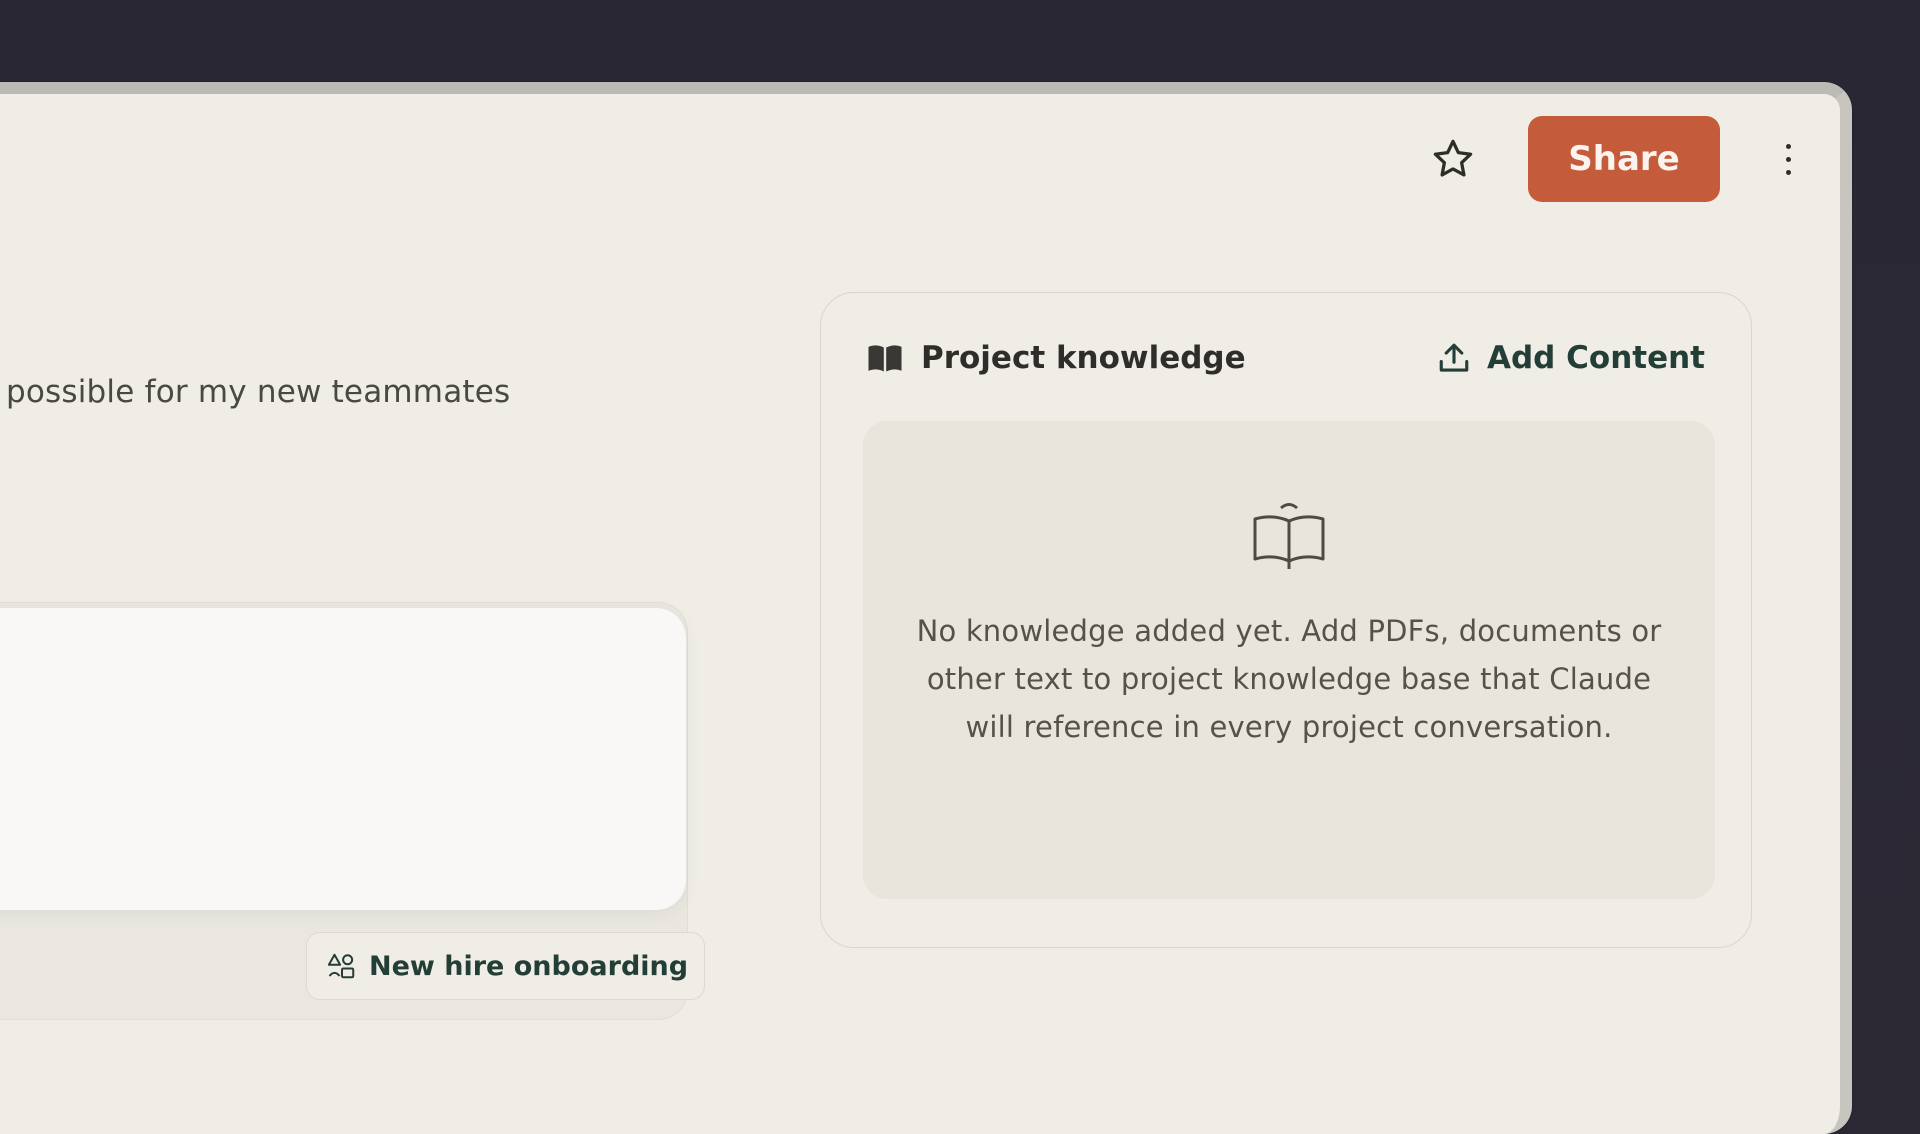  Describe the element at coordinates (1289, 536) in the screenshot. I see `open-book-icon` at that location.